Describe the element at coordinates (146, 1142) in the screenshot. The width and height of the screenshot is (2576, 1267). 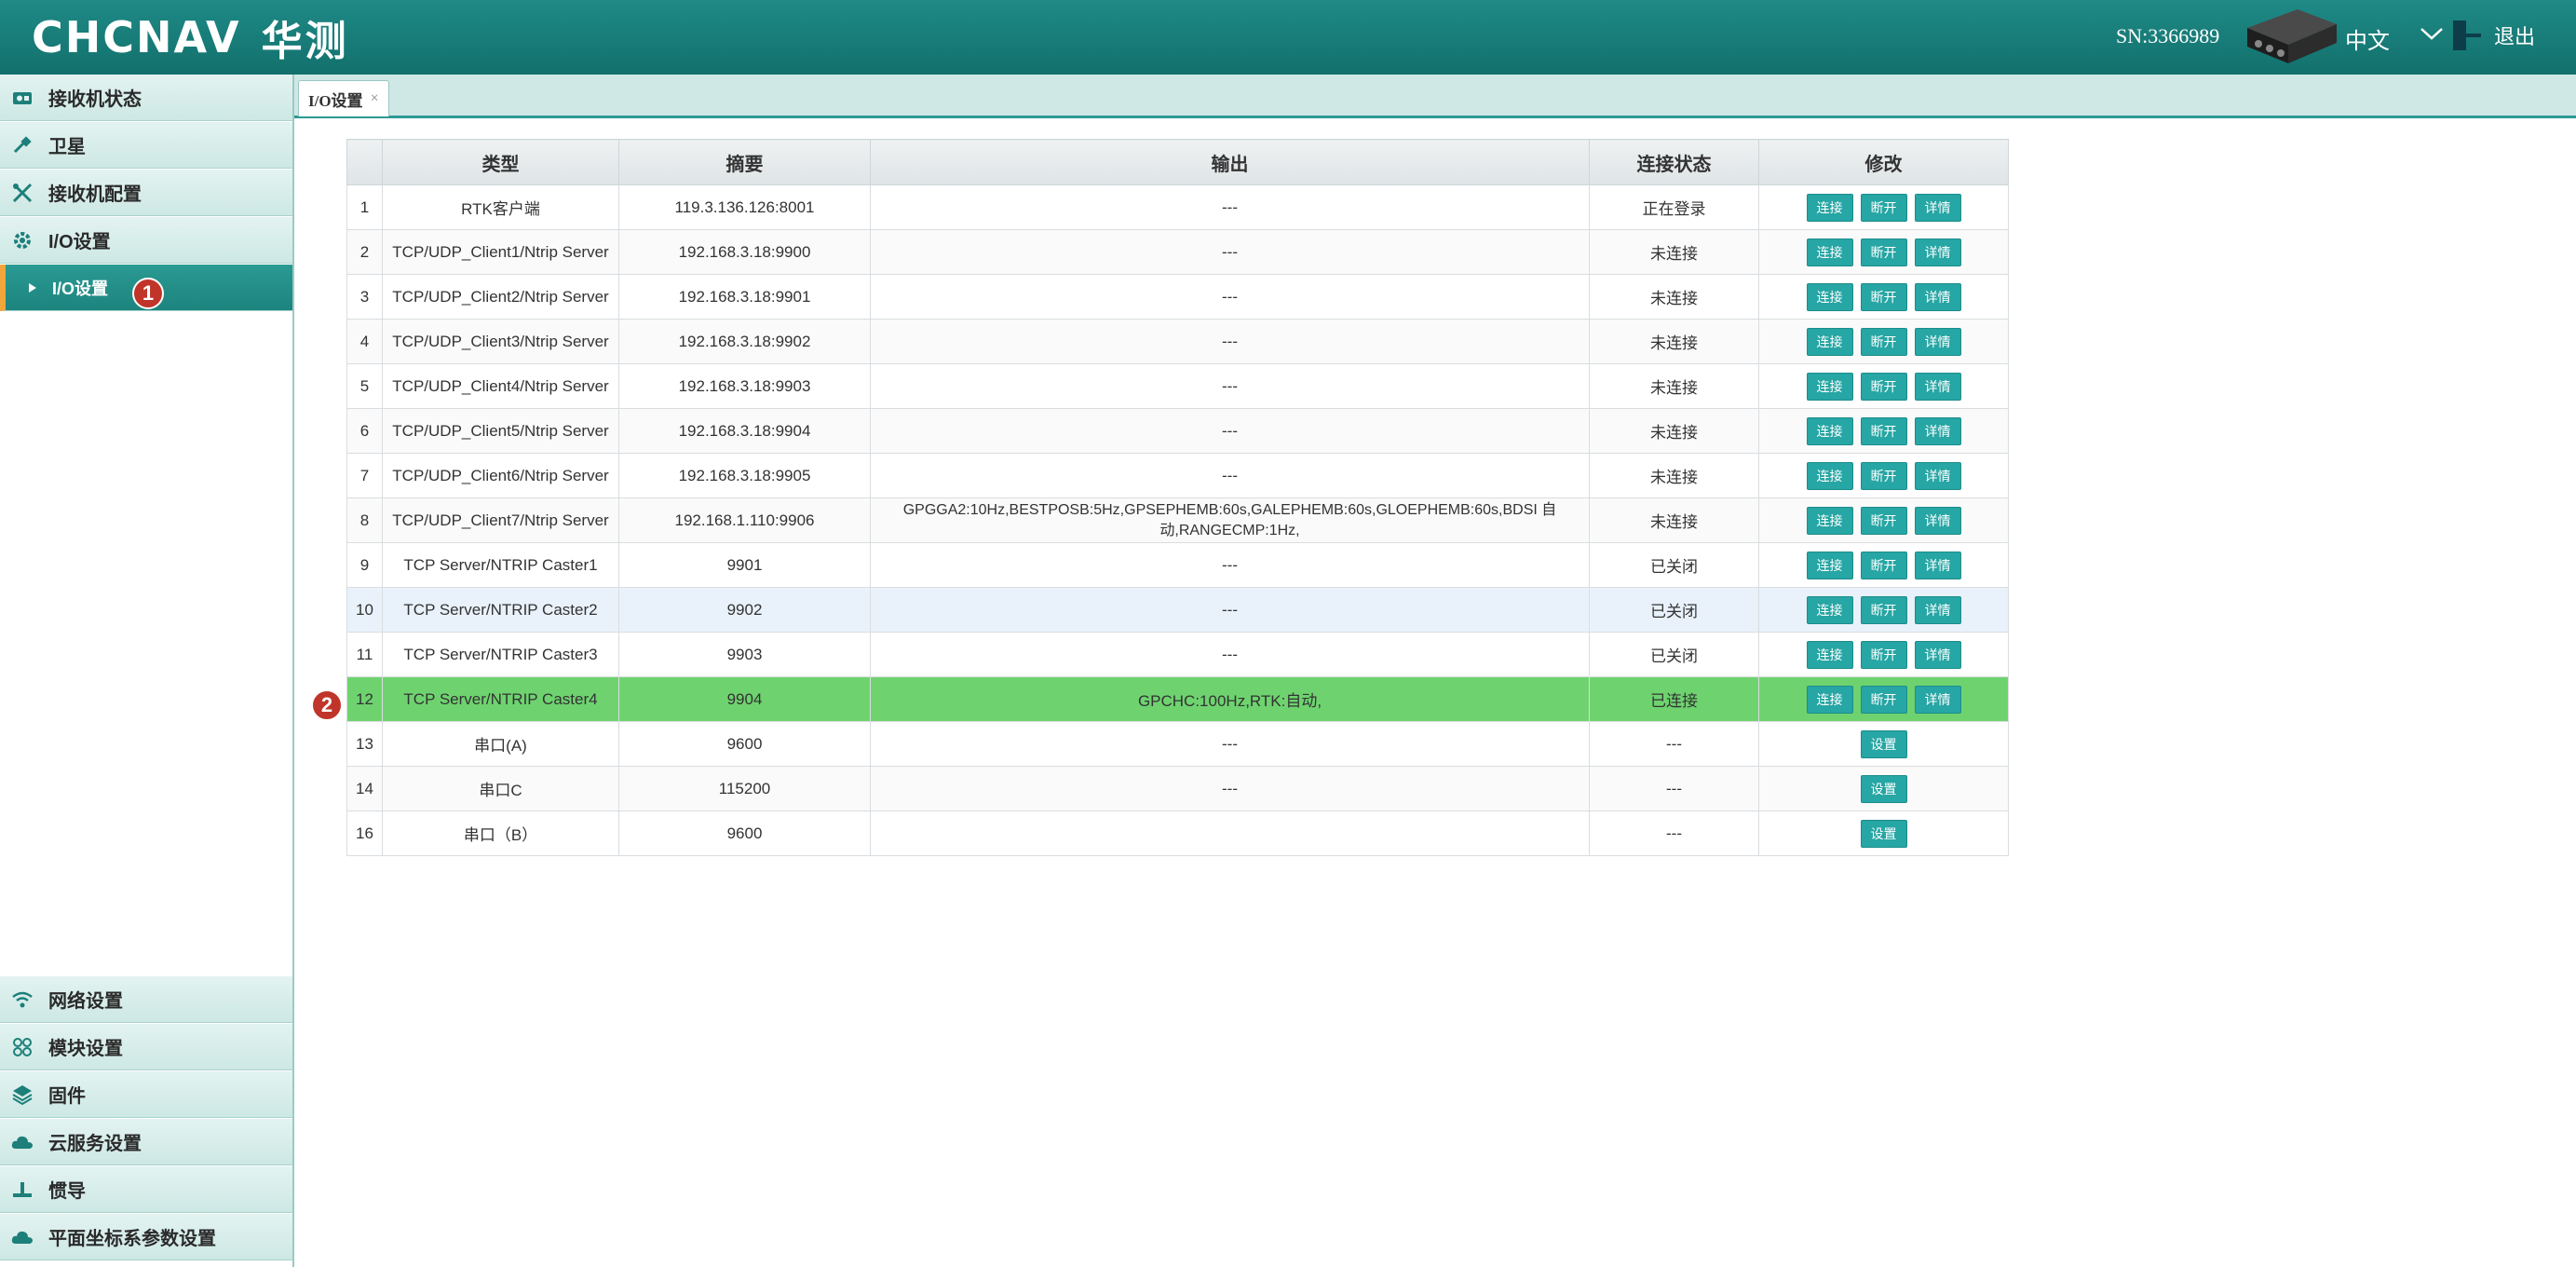
I see `sidebar-item-cloud-service: 云服务设置` at that location.